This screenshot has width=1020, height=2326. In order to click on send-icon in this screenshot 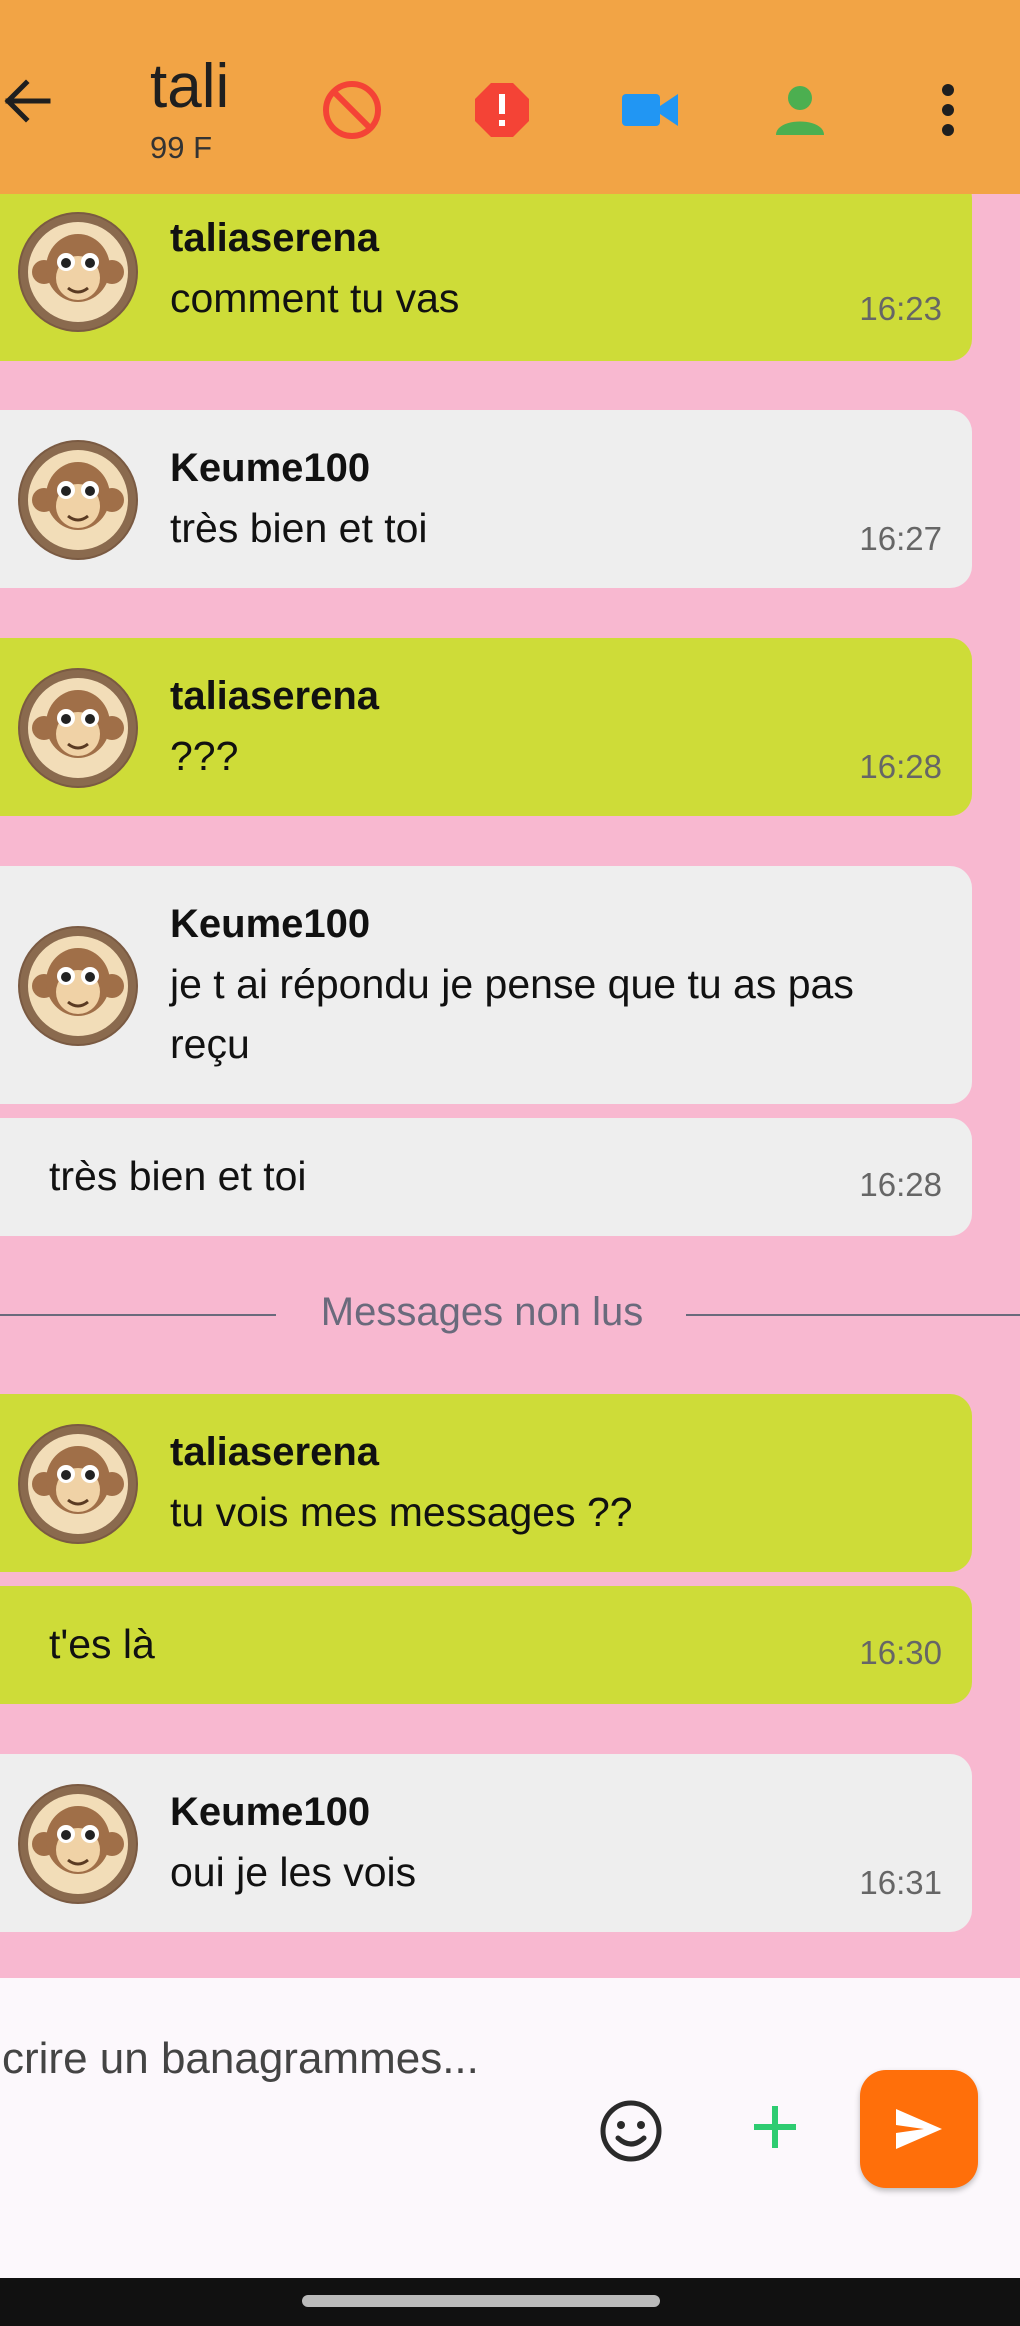, I will do `click(919, 2129)`.